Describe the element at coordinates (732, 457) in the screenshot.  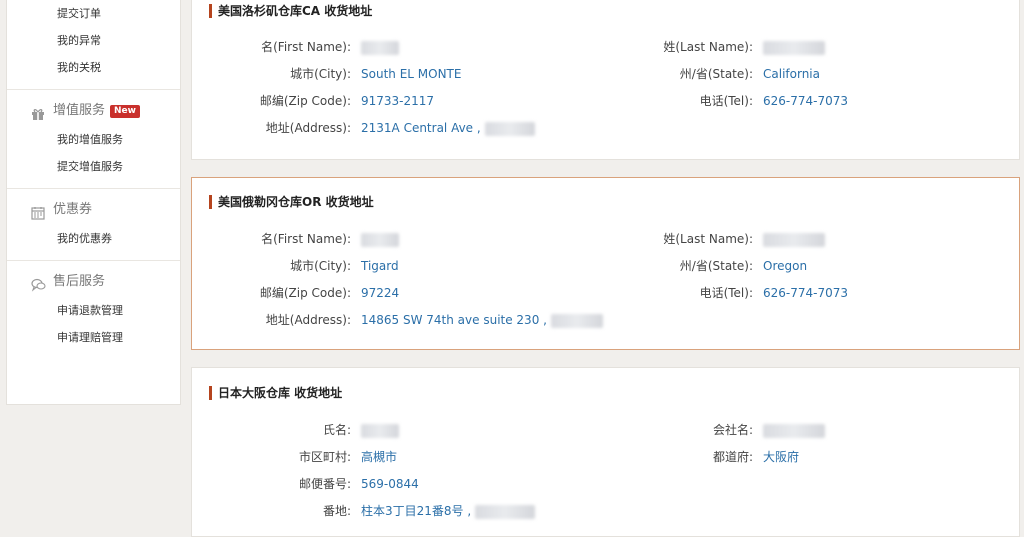
I see `prefecture-label: 都道府:` at that location.